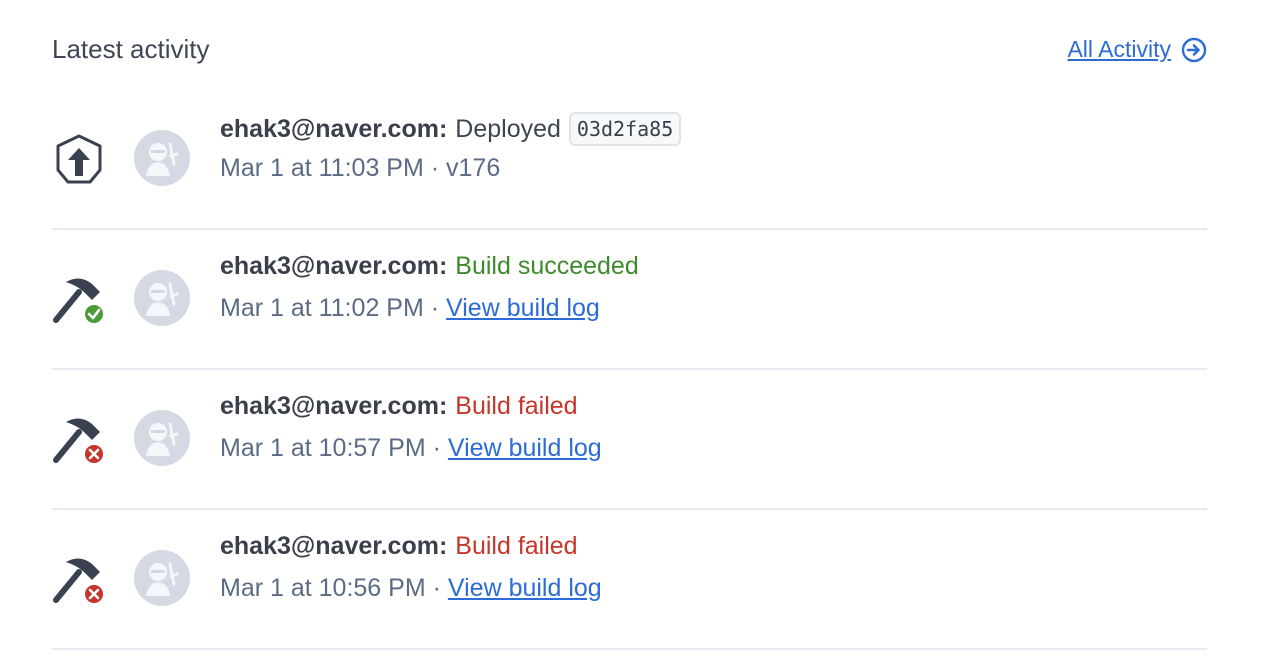  What do you see at coordinates (451, 129) in the screenshot?
I see `activity-summary: ehak3@naver.com: Deployed 03d2fa85` at bounding box center [451, 129].